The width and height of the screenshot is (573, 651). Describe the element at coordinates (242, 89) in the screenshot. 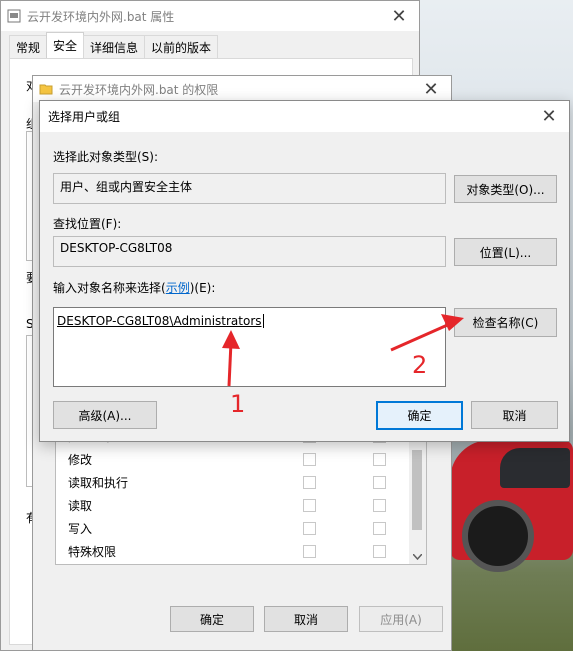

I see `permissions-titlebar: 云开发环境内外网.bat 的权限 ✕` at that location.